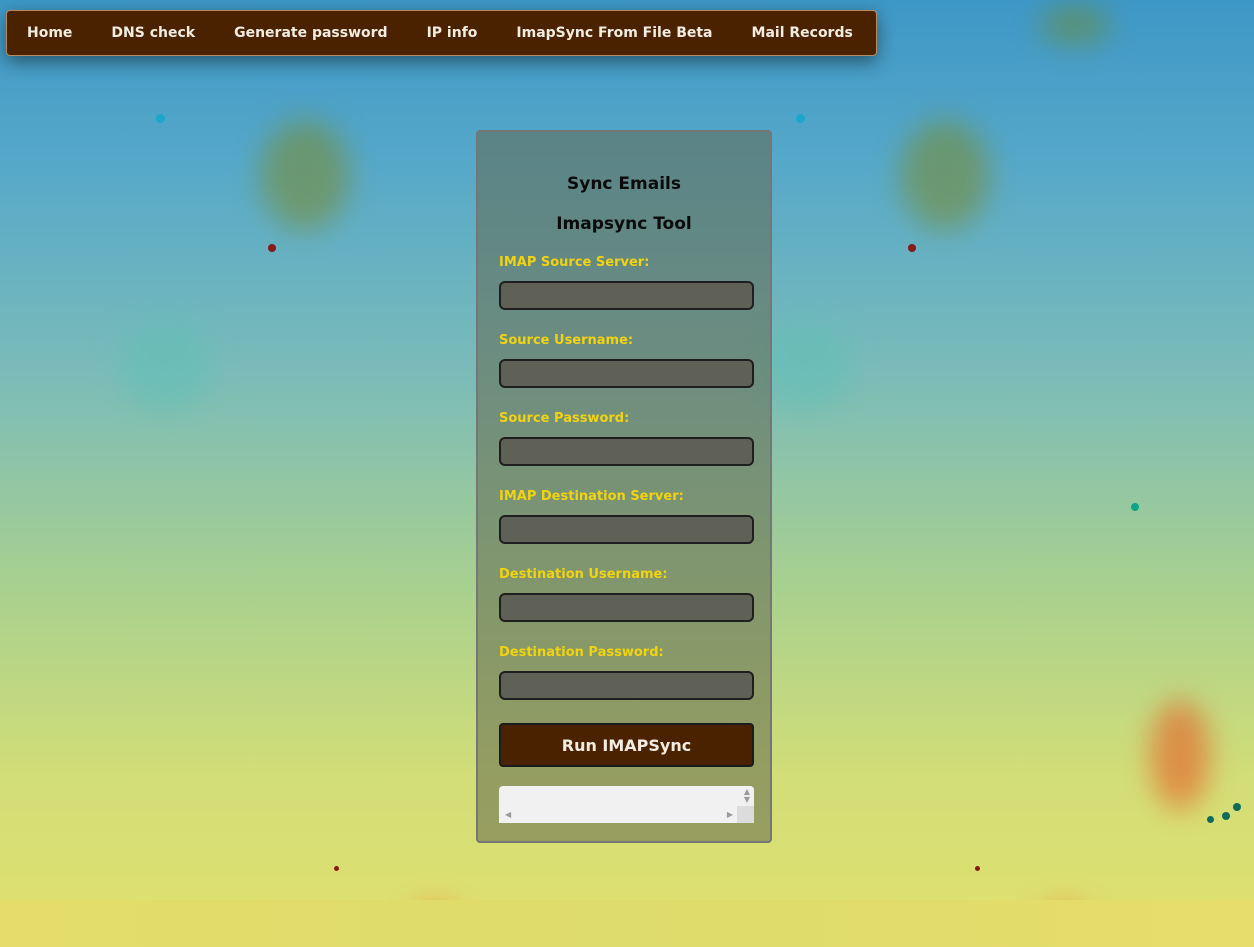 Image resolution: width=1254 pixels, height=947 pixels. I want to click on scroll-right-arrow-icon: ▶, so click(730, 815).